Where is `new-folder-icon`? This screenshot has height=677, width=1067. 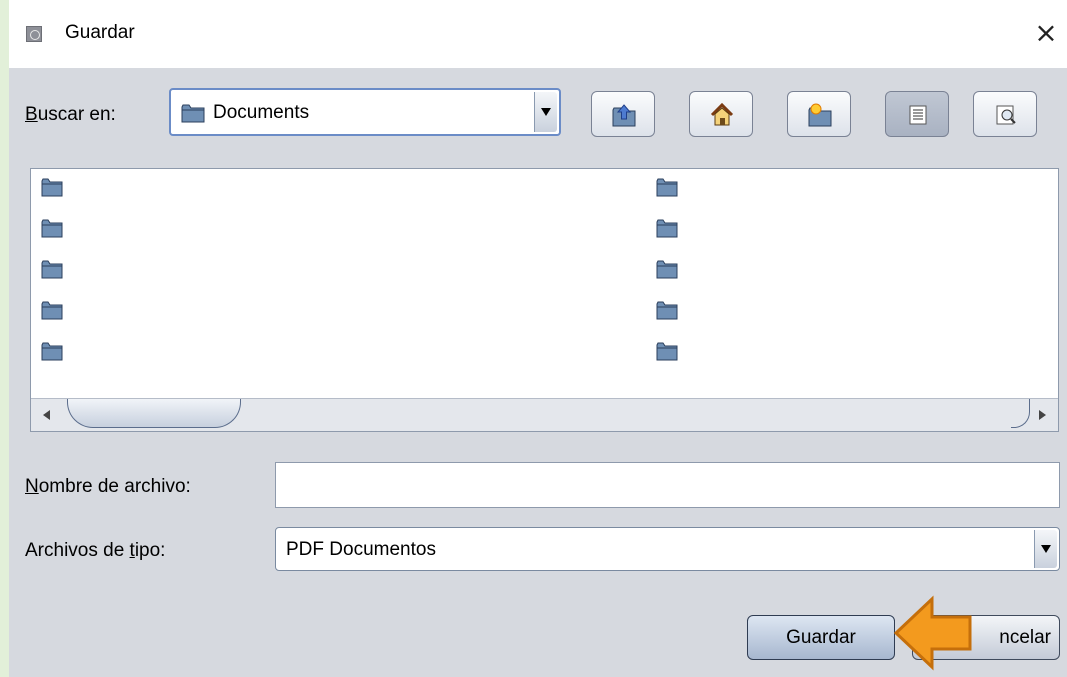 new-folder-icon is located at coordinates (820, 115).